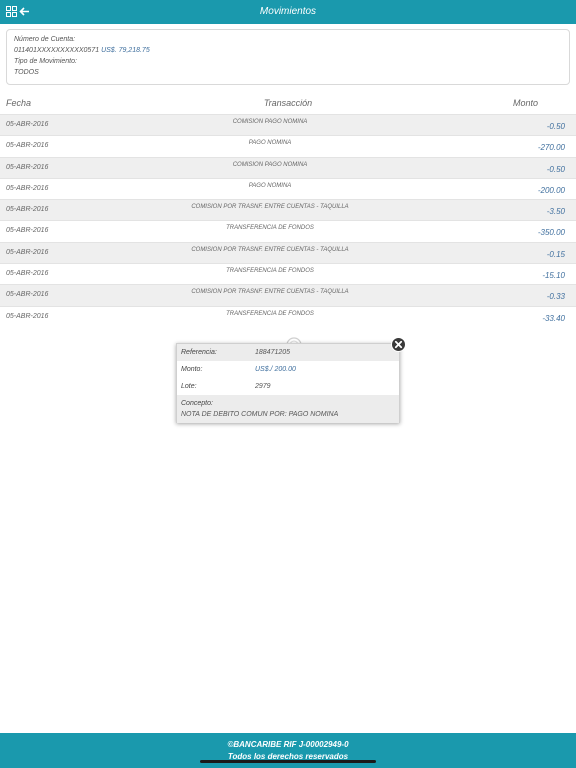 The image size is (576, 768). I want to click on movement-type: TODOS, so click(26, 72).